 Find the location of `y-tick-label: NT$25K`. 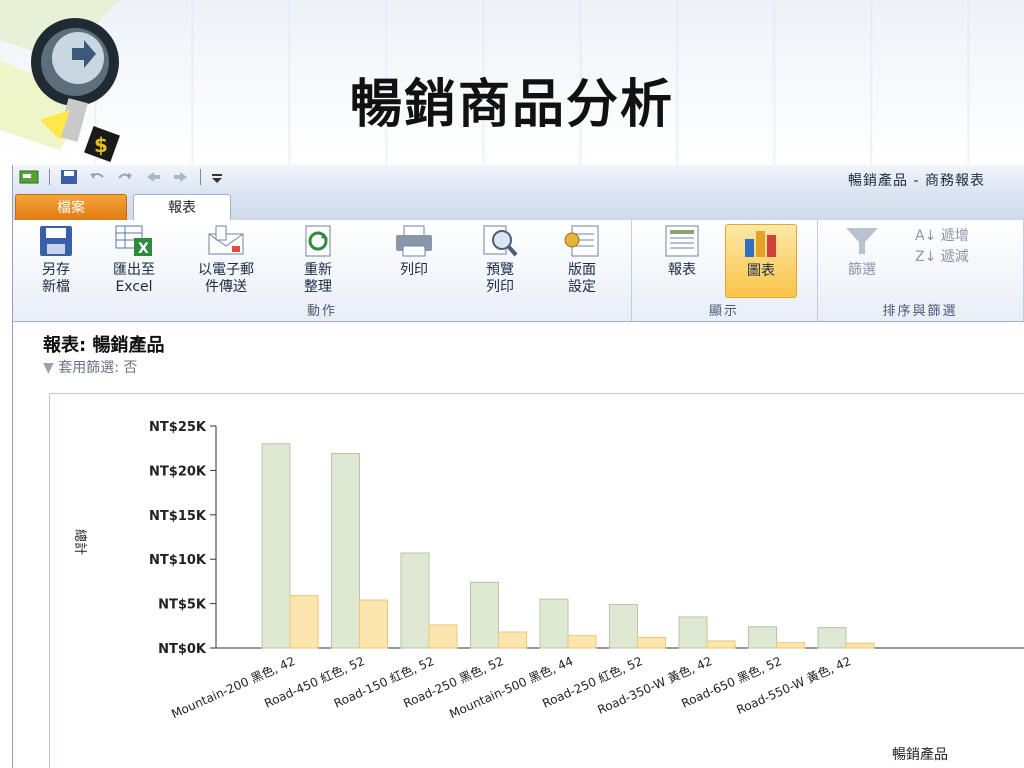

y-tick-label: NT$25K is located at coordinates (178, 427).